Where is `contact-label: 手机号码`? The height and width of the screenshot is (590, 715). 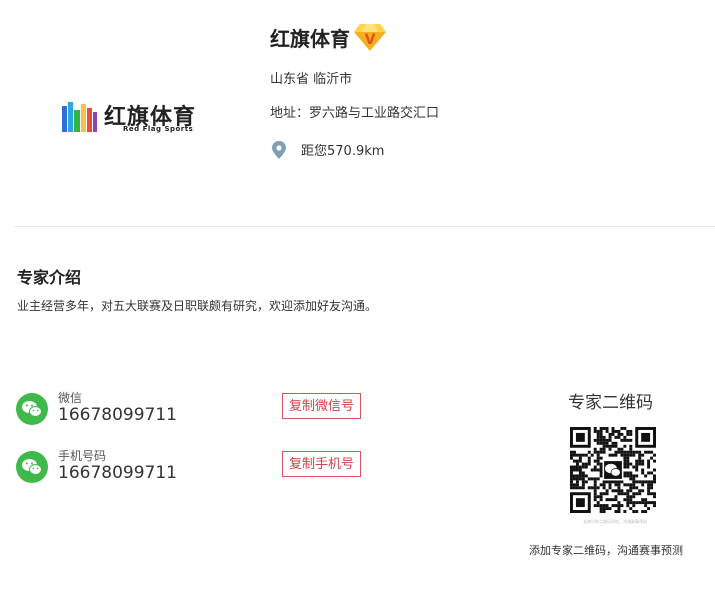
contact-label: 手机号码 is located at coordinates (82, 456).